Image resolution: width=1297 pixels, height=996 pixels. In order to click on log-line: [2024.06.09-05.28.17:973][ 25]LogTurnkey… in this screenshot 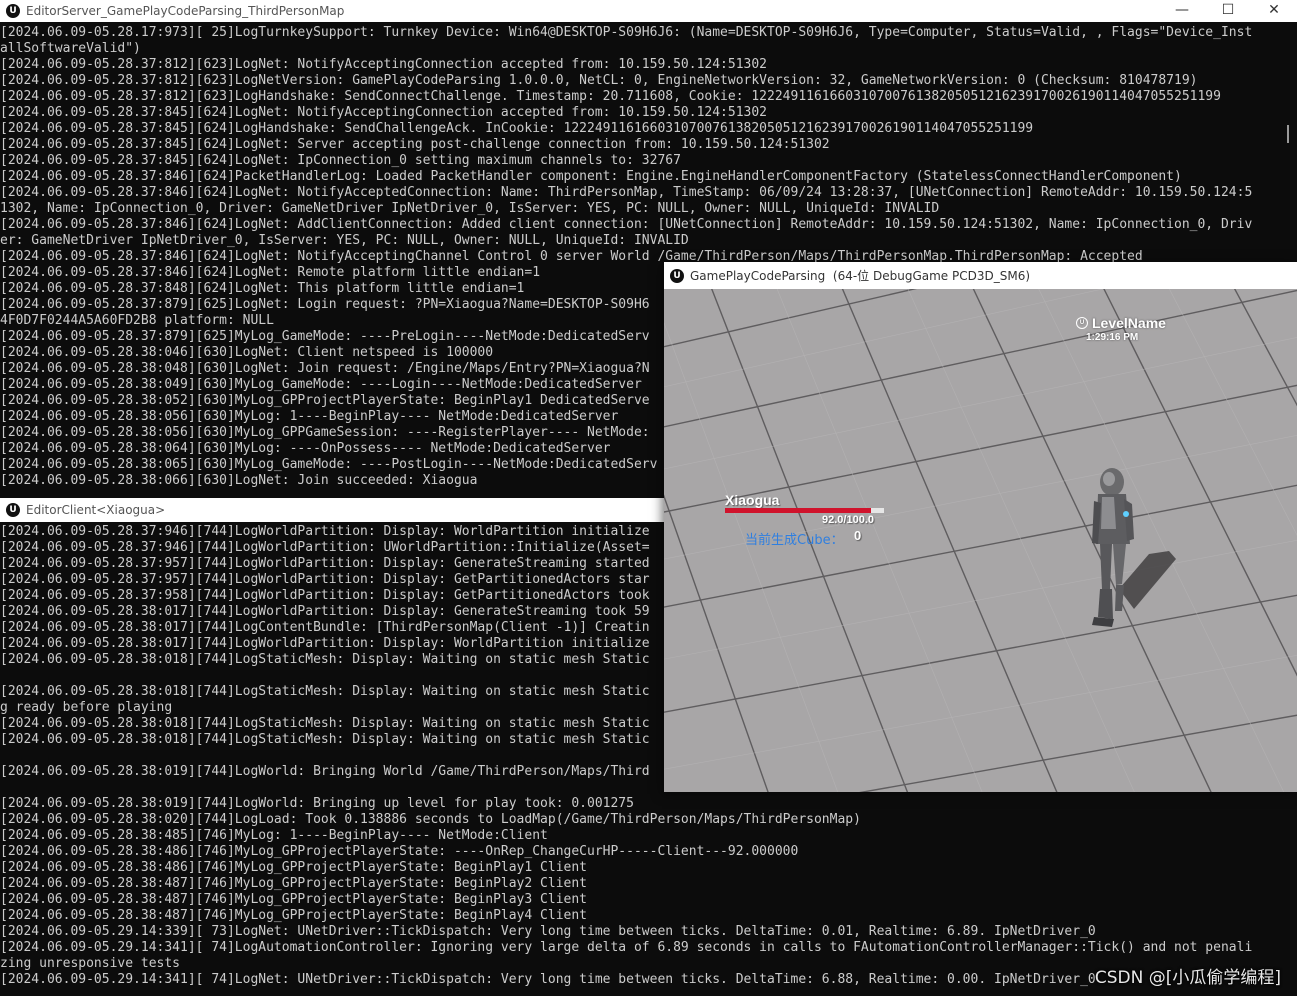, I will do `click(626, 32)`.